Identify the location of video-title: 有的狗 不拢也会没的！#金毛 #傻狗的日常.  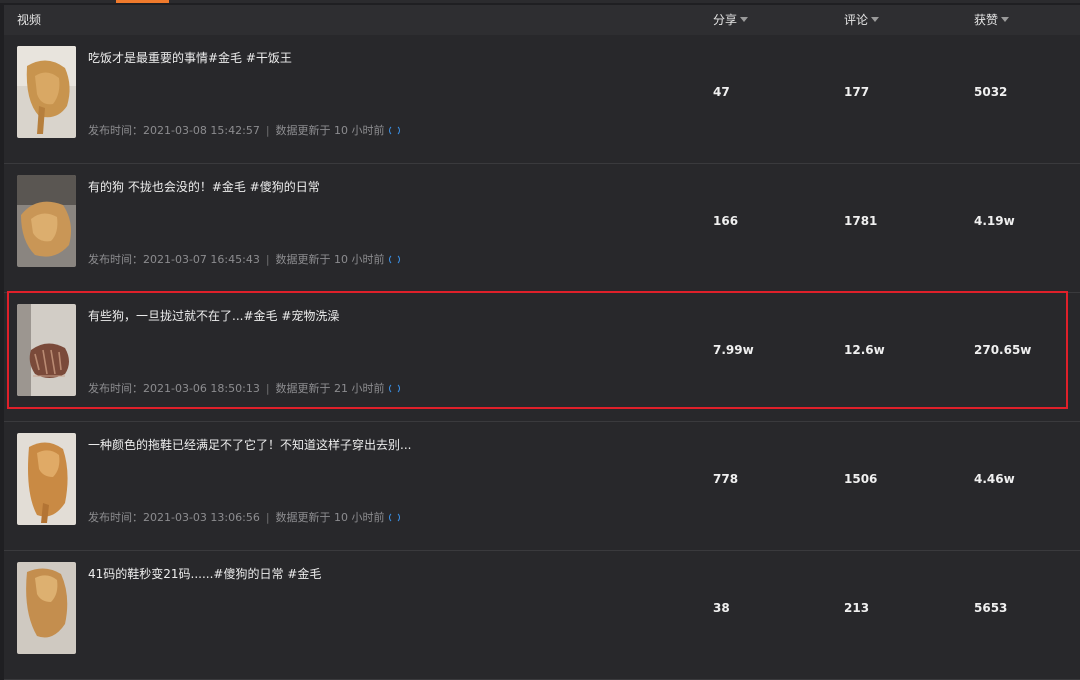
(204, 186).